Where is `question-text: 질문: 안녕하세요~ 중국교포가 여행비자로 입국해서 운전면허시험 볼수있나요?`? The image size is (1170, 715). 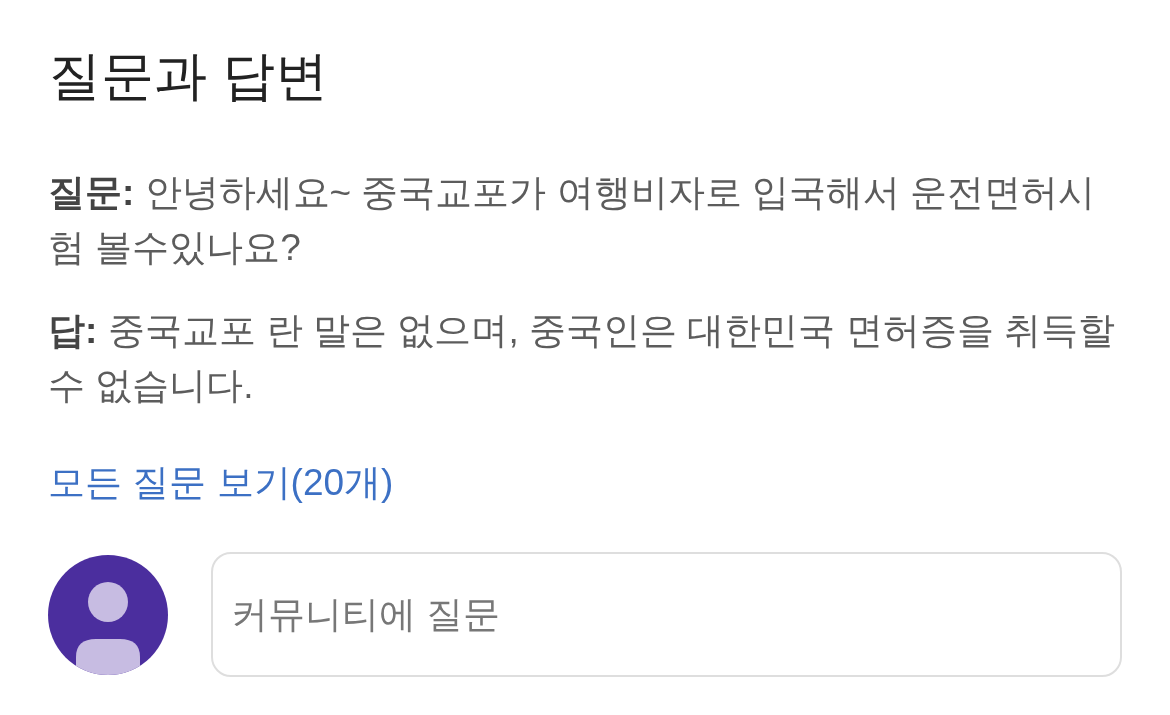 question-text: 질문: 안녕하세요~ 중국교포가 여행비자로 입국해서 운전면허시험 볼수있나요? is located at coordinates (572, 220).